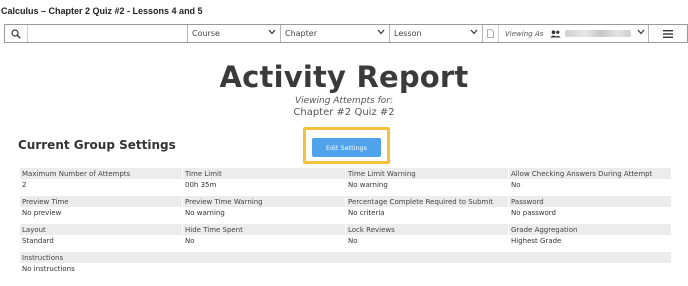  I want to click on users-icon, so click(555, 33).